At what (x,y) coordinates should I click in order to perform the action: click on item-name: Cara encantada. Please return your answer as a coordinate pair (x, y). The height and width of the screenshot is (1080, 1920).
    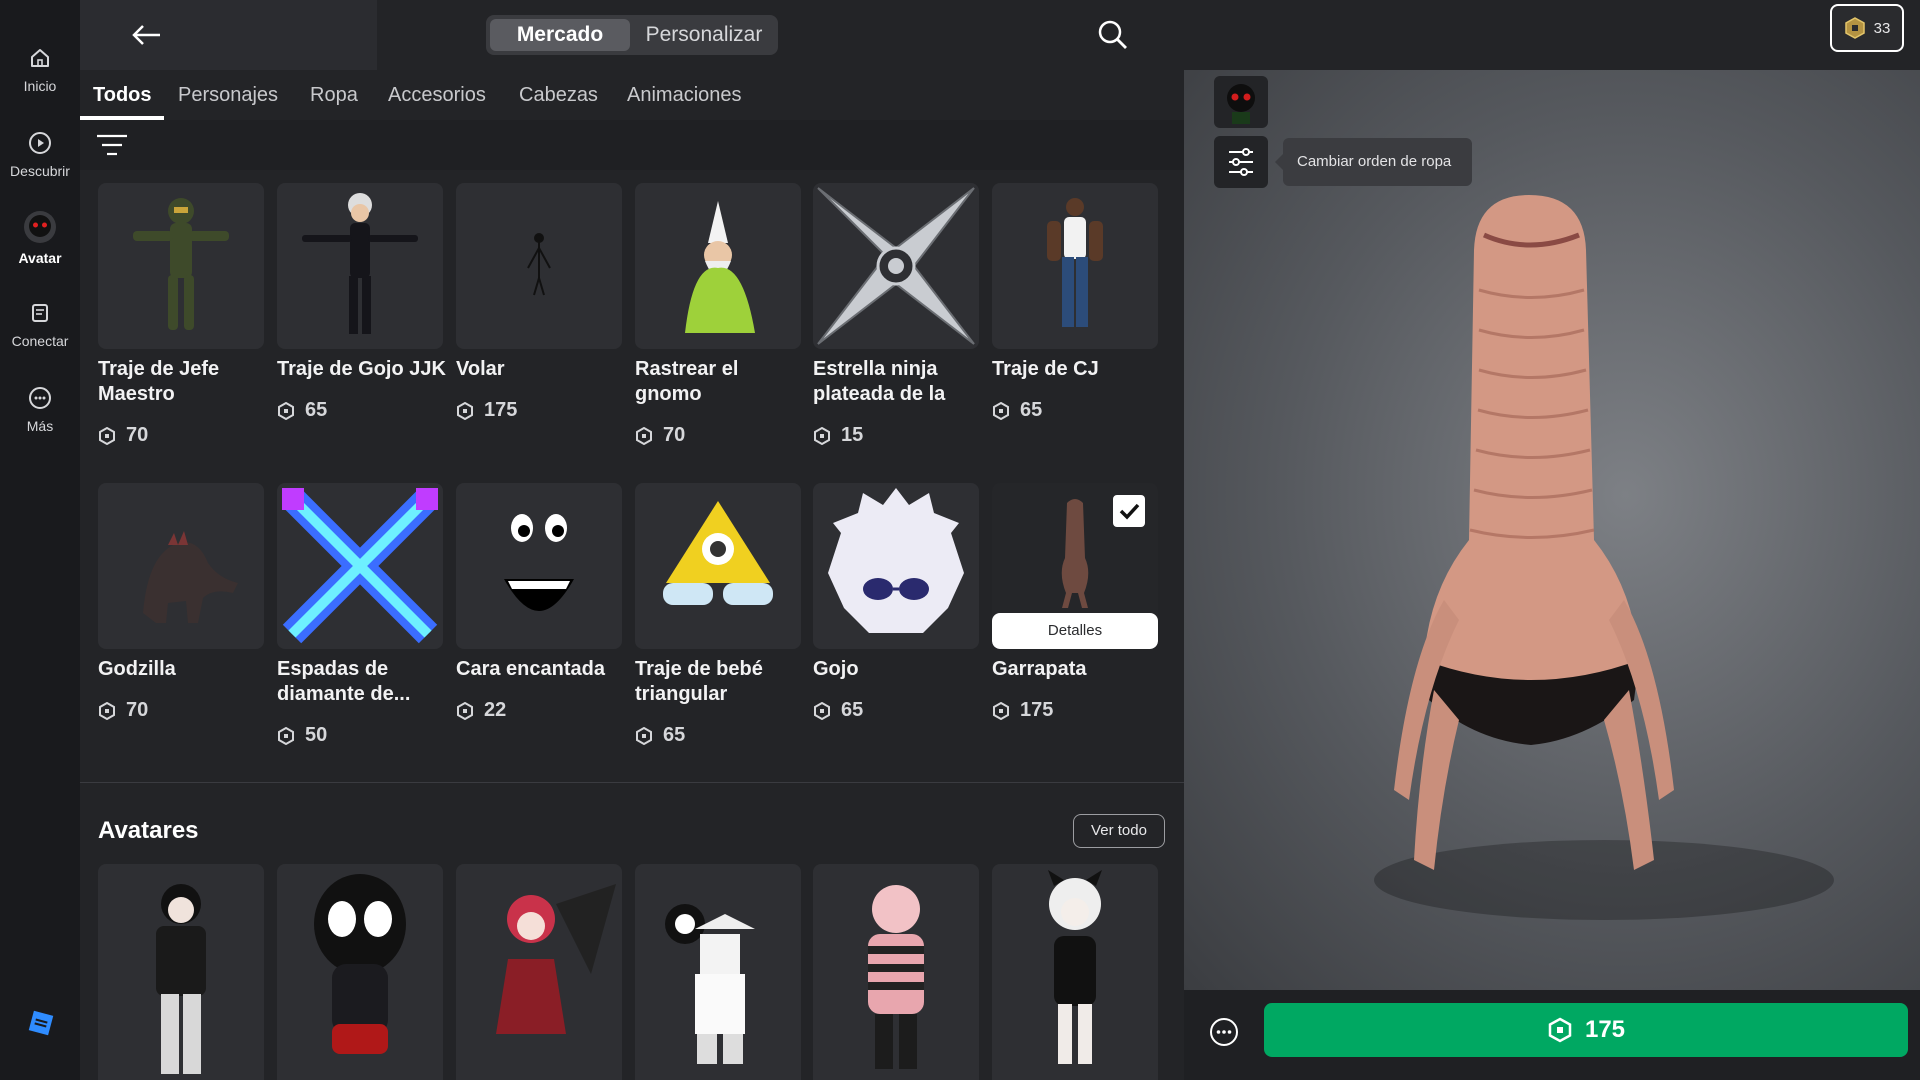
    Looking at the image, I should click on (530, 669).